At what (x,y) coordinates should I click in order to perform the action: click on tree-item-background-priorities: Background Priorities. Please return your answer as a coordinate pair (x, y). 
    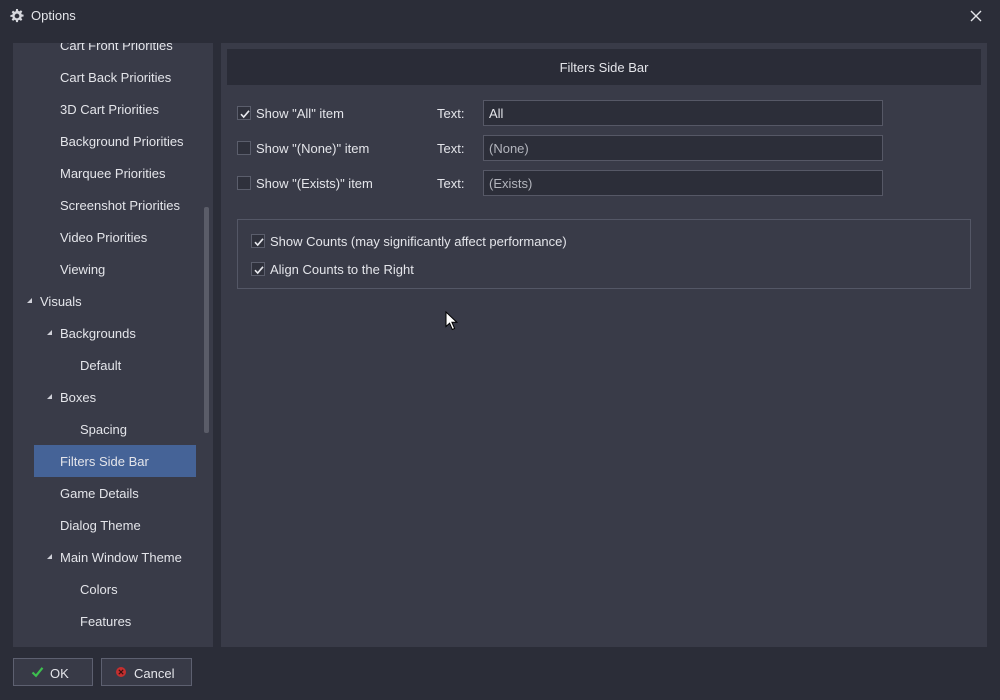
    Looking at the image, I should click on (108, 141).